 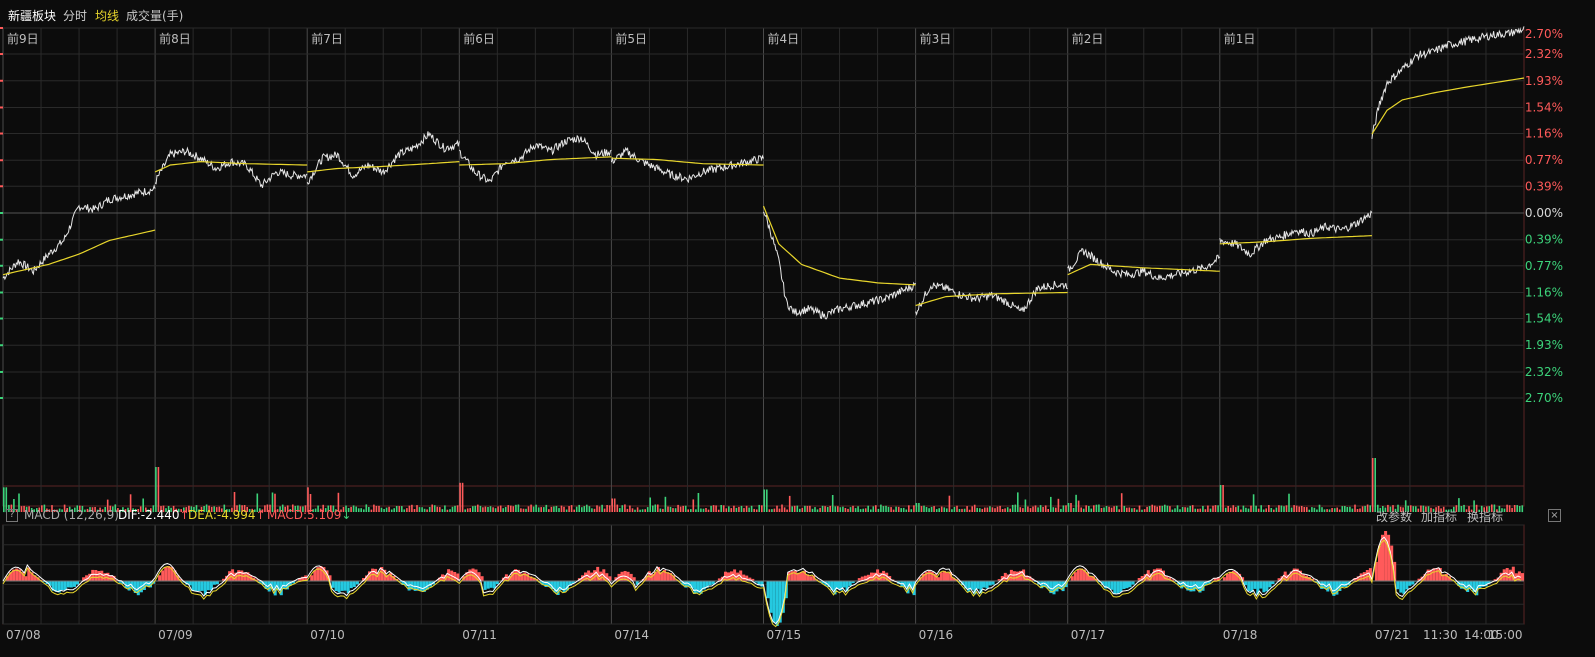 What do you see at coordinates (631, 635) in the screenshot?
I see `x-date-label: 07/14` at bounding box center [631, 635].